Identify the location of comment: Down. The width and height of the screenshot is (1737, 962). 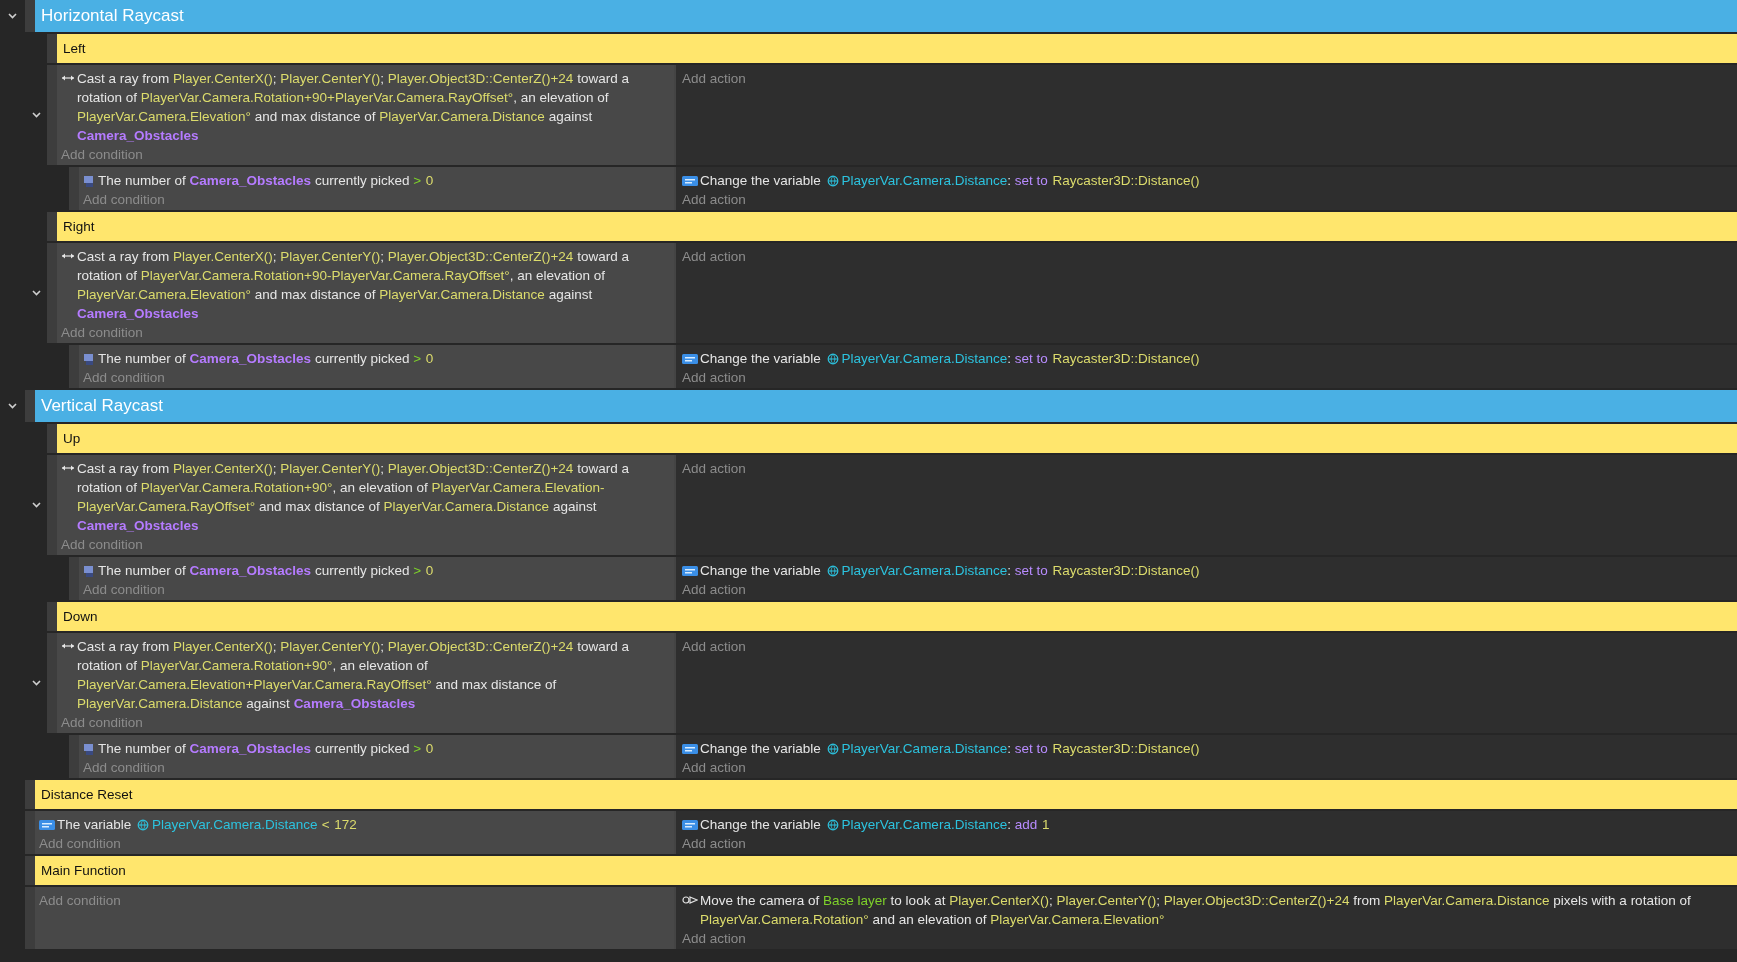
(897, 616).